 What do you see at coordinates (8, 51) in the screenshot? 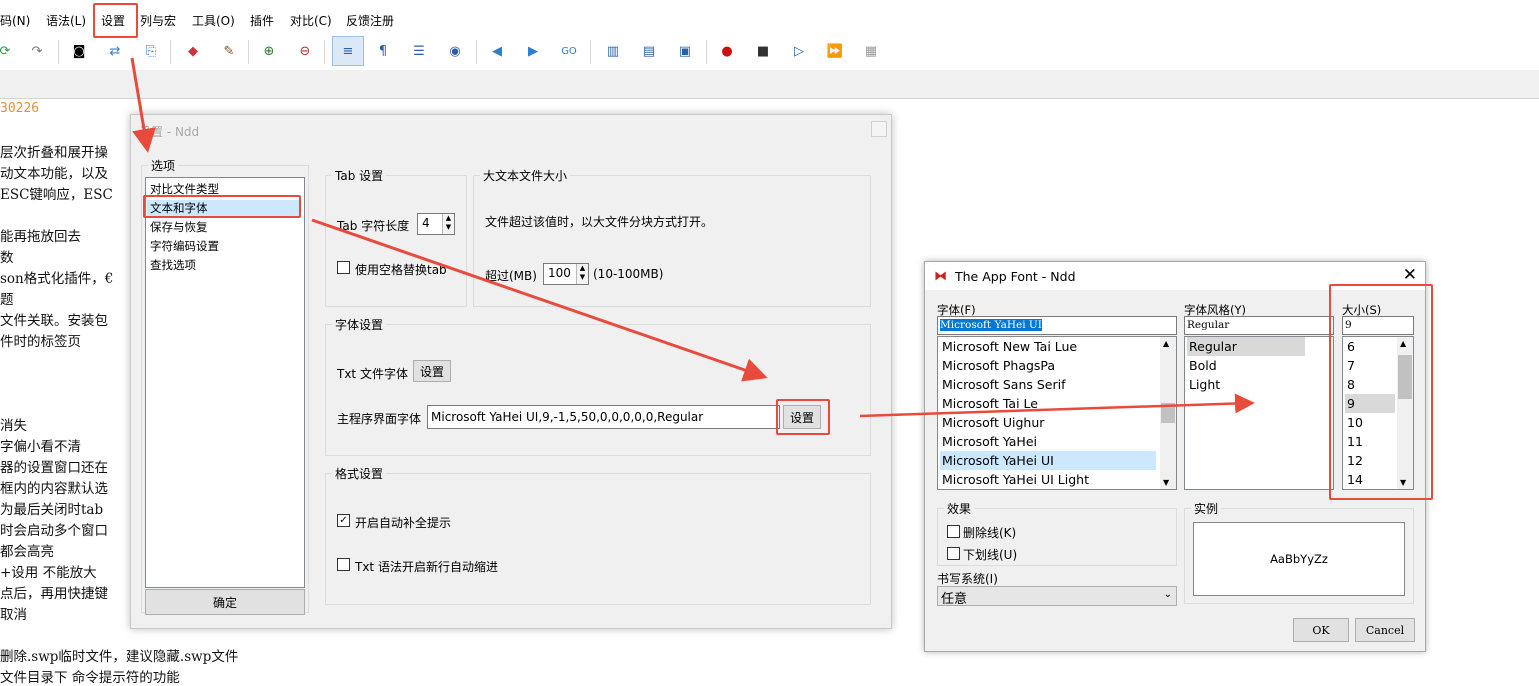
I see `refresh-icon: ⟳` at bounding box center [8, 51].